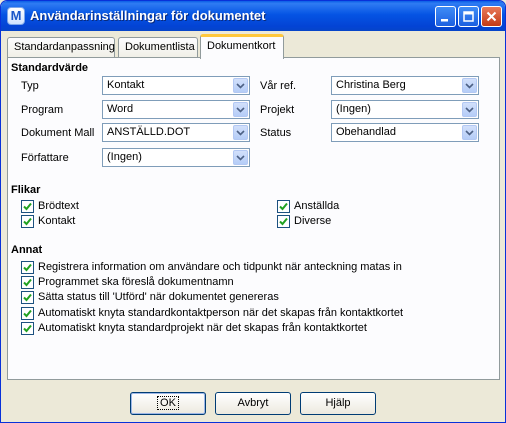 The image size is (506, 423). I want to click on forfattare-value: (Ingen), so click(124, 157).